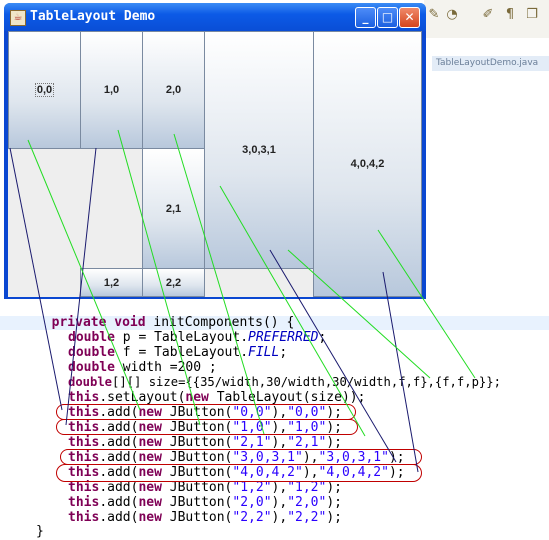  I want to click on code-line-4: double f = TableLayout.FILL;, so click(178, 352).